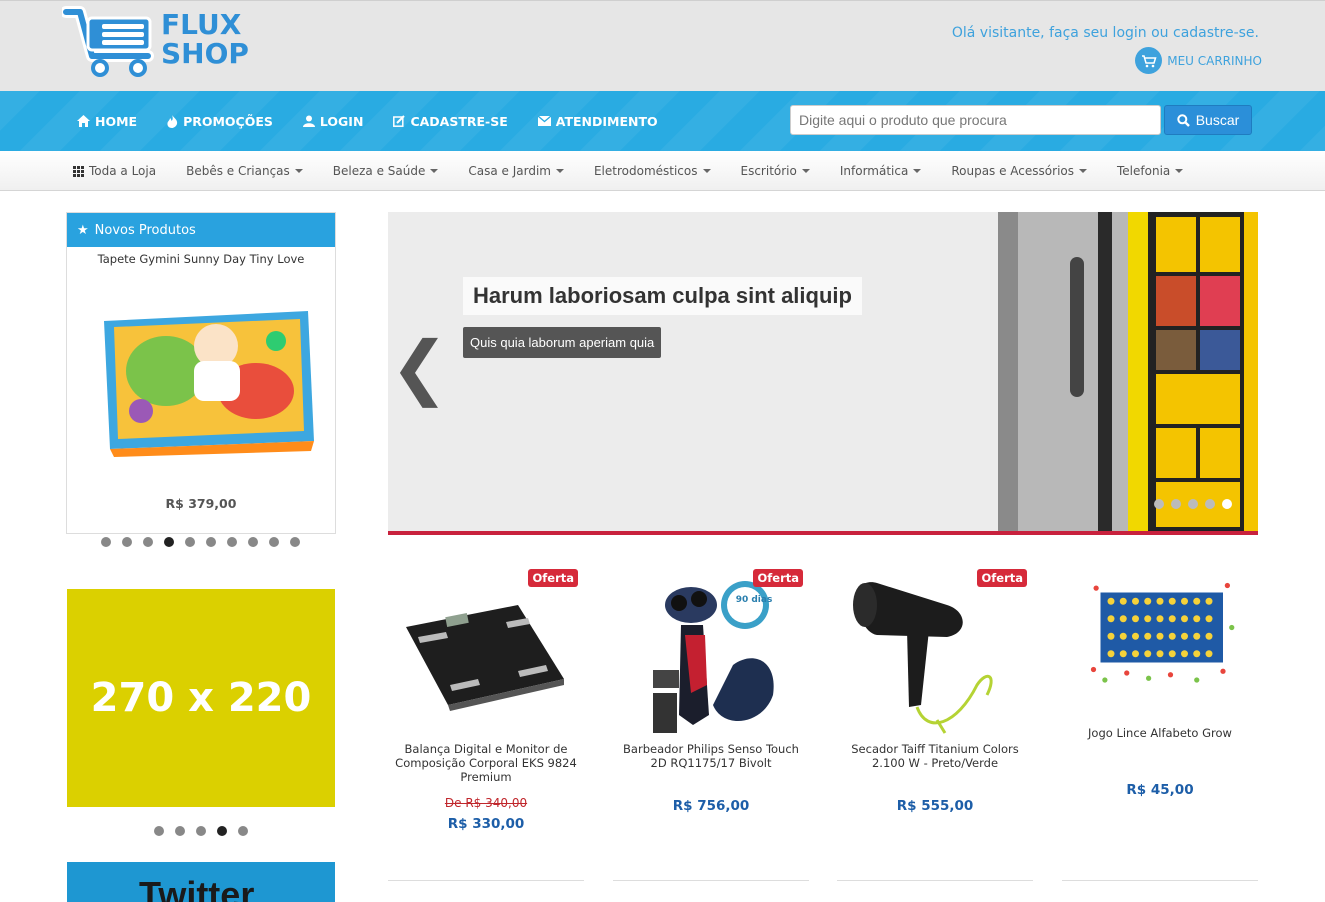 This screenshot has height=902, width=1325. Describe the element at coordinates (238, 171) in the screenshot. I see `category-label: Bebês e Crianças` at that location.